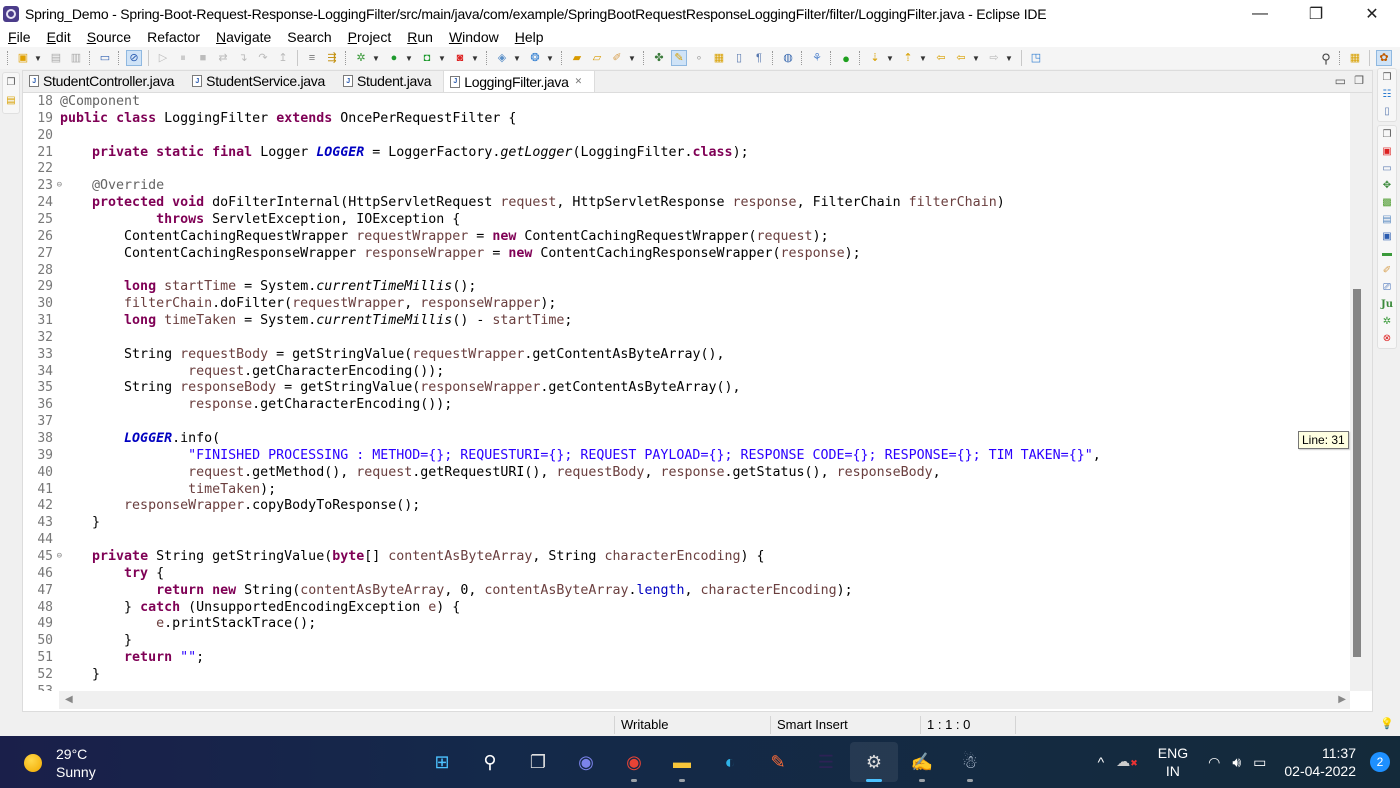 The height and width of the screenshot is (788, 1400). What do you see at coordinates (1127, 762) in the screenshot?
I see `onedrive-error-icon: ☁✖` at bounding box center [1127, 762].